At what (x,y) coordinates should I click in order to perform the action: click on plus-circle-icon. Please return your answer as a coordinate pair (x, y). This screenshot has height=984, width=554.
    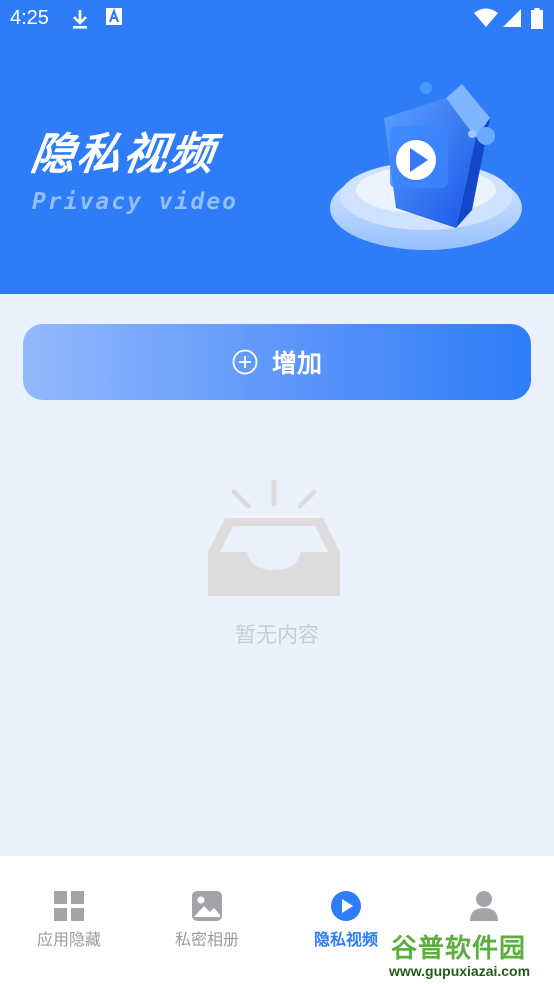
    Looking at the image, I should click on (245, 362).